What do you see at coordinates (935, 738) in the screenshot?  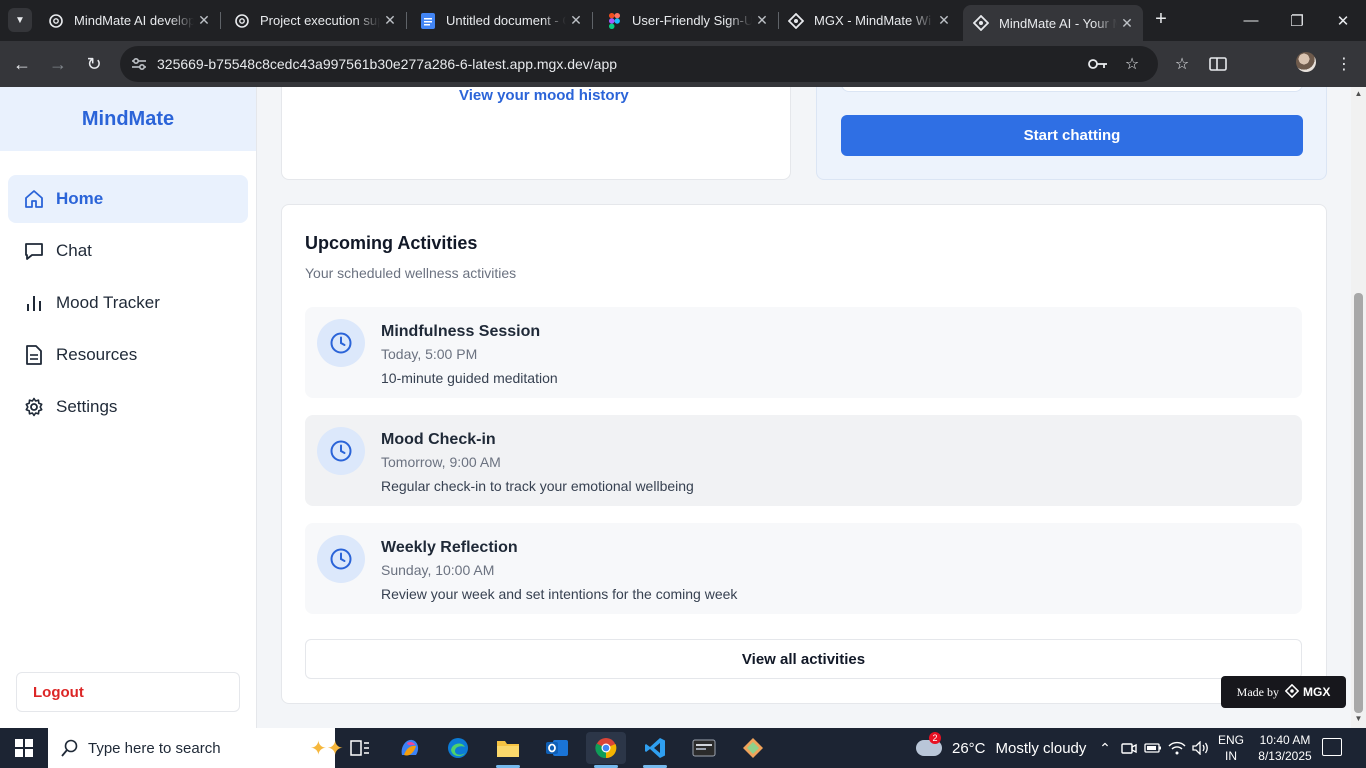 I see `weather-alert-badge: 2` at bounding box center [935, 738].